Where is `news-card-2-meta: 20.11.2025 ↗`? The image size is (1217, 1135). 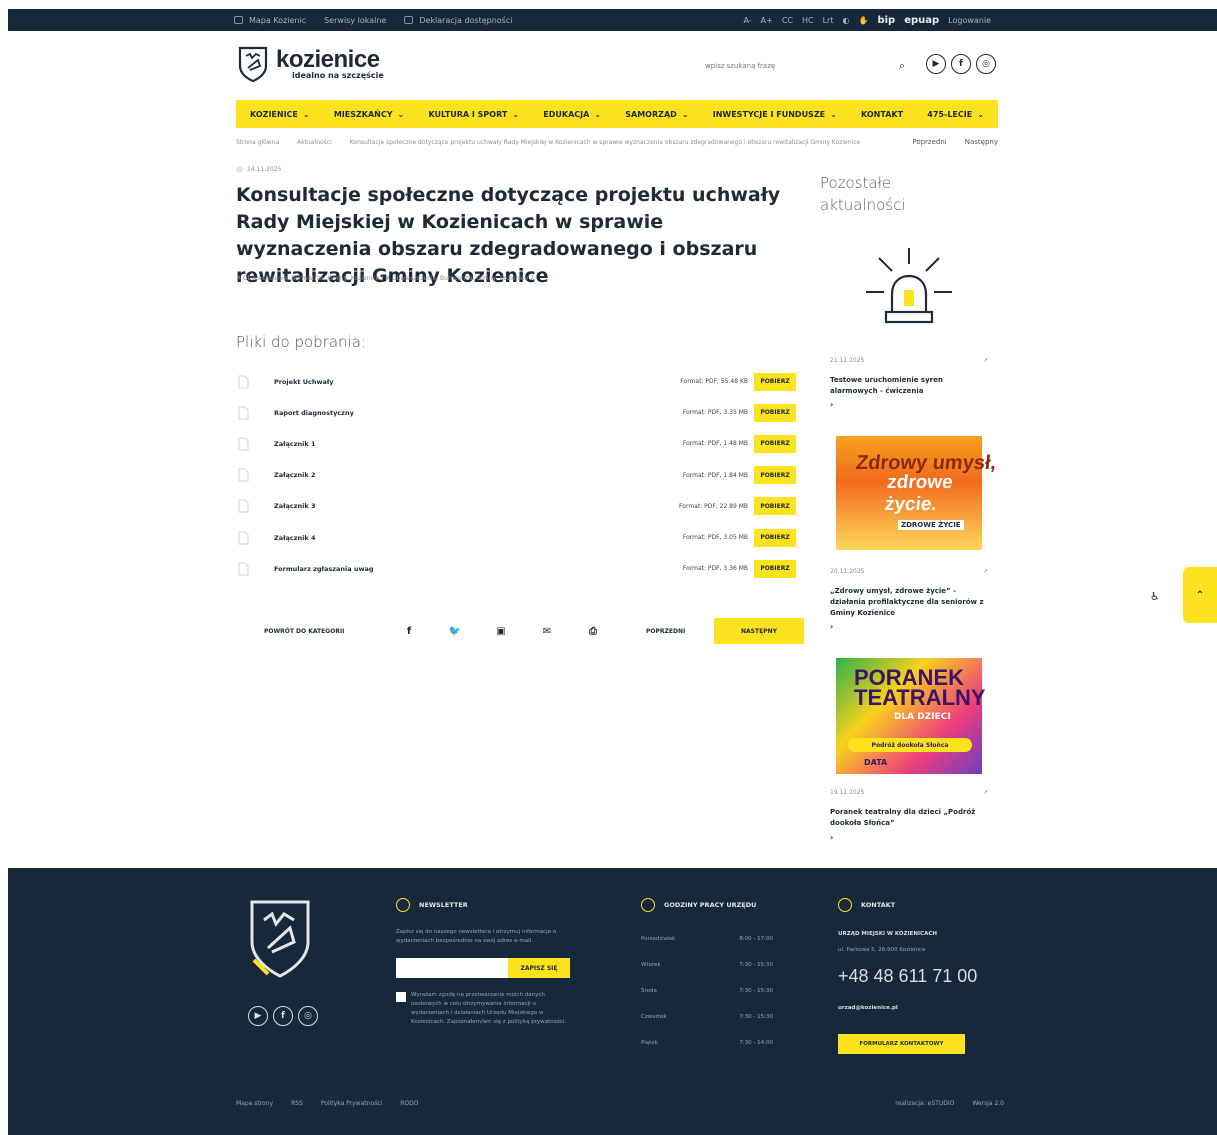
news-card-2-meta: 20.11.2025 ↗ is located at coordinates (909, 571).